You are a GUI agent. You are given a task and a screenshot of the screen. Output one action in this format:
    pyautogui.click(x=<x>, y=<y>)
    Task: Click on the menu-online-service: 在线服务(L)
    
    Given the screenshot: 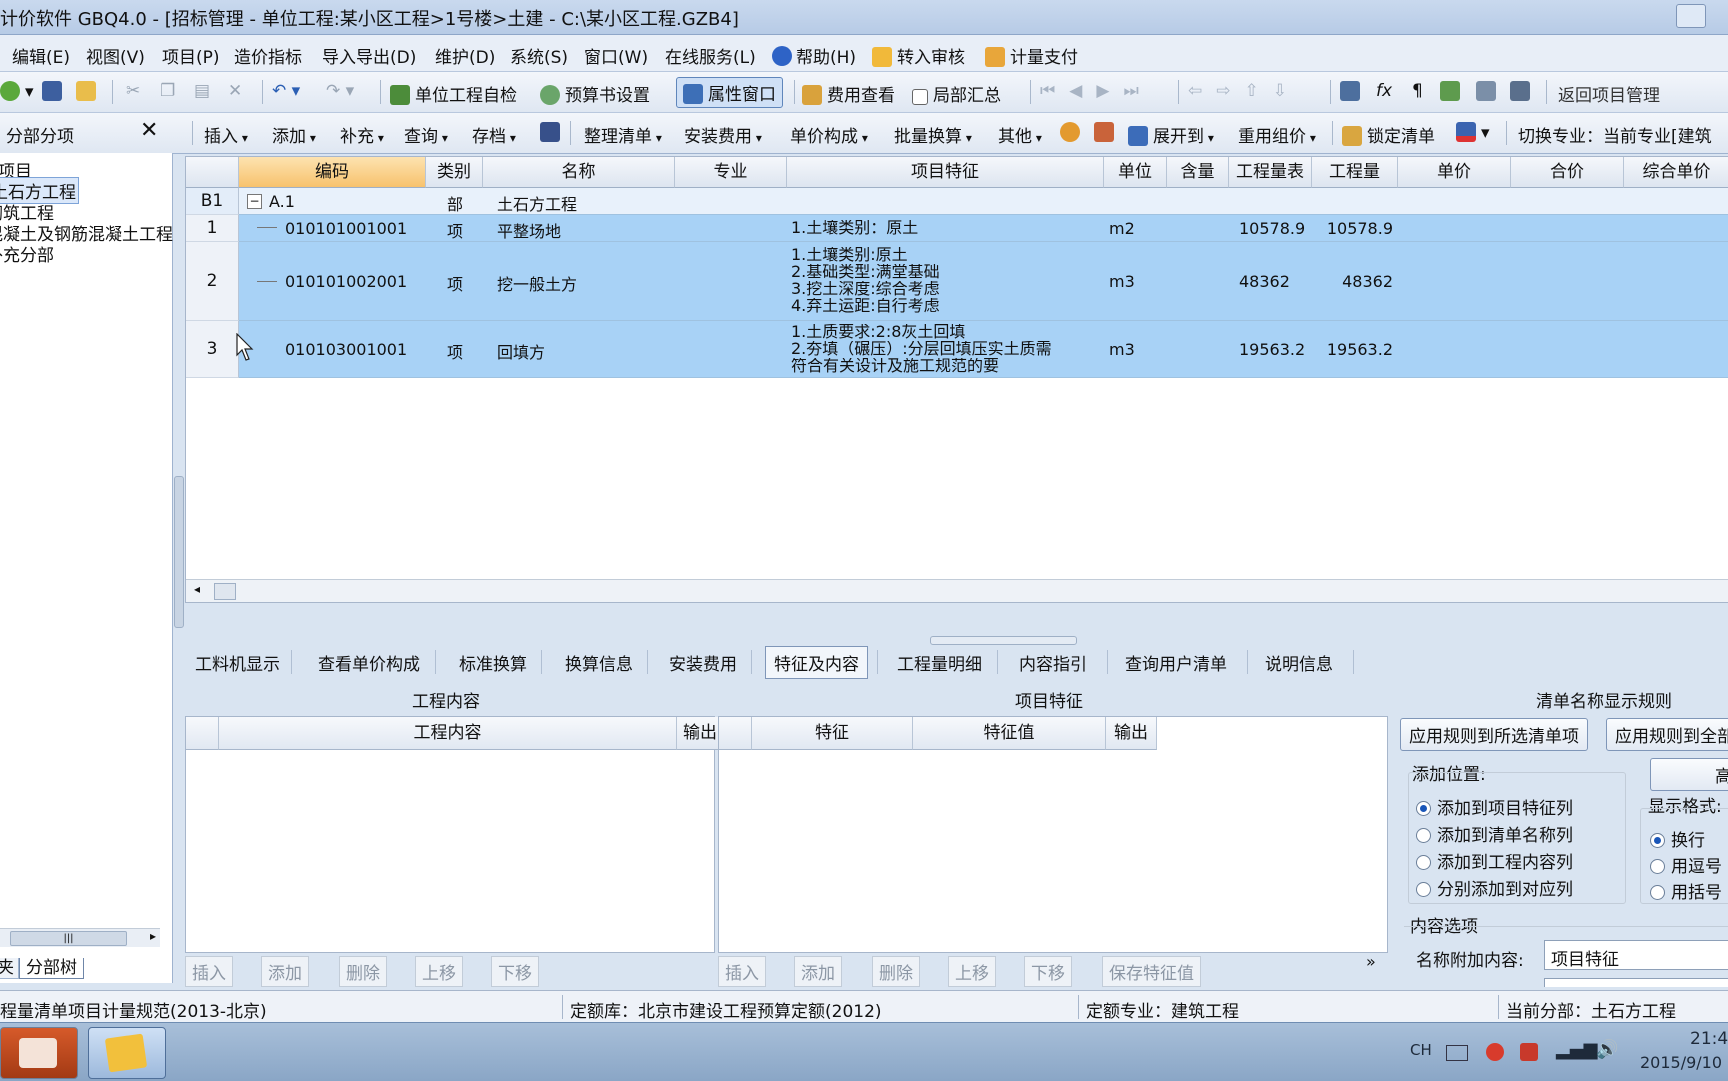 What is the action you would take?
    pyautogui.click(x=710, y=55)
    